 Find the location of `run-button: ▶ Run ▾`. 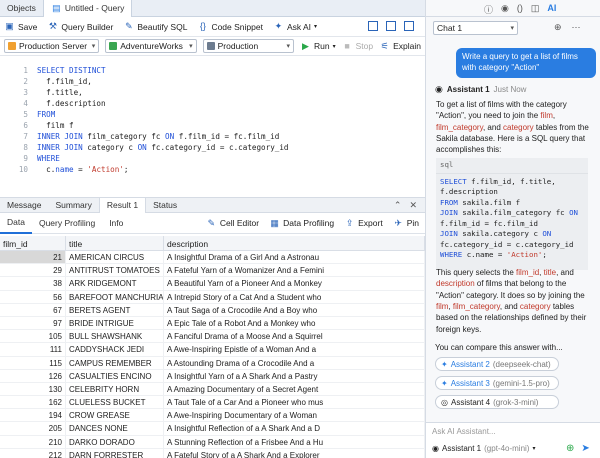

run-button: ▶ Run ▾ is located at coordinates (318, 46).